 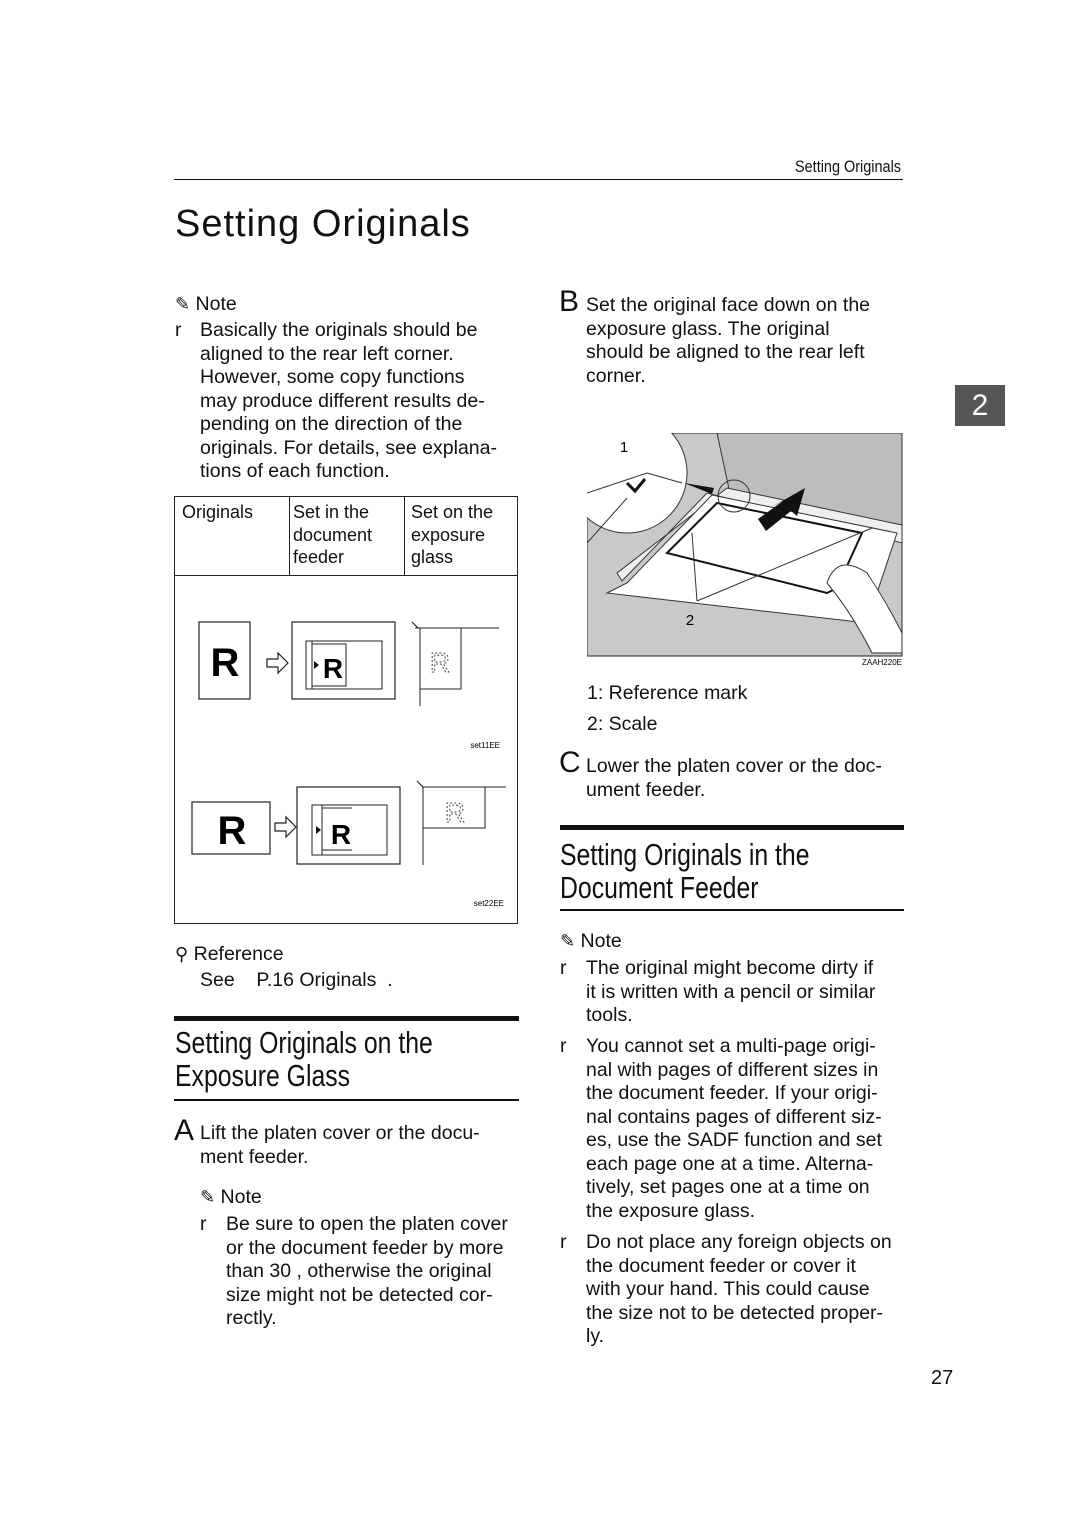 What do you see at coordinates (848, 166) in the screenshot?
I see `running-header: Setting Originals` at bounding box center [848, 166].